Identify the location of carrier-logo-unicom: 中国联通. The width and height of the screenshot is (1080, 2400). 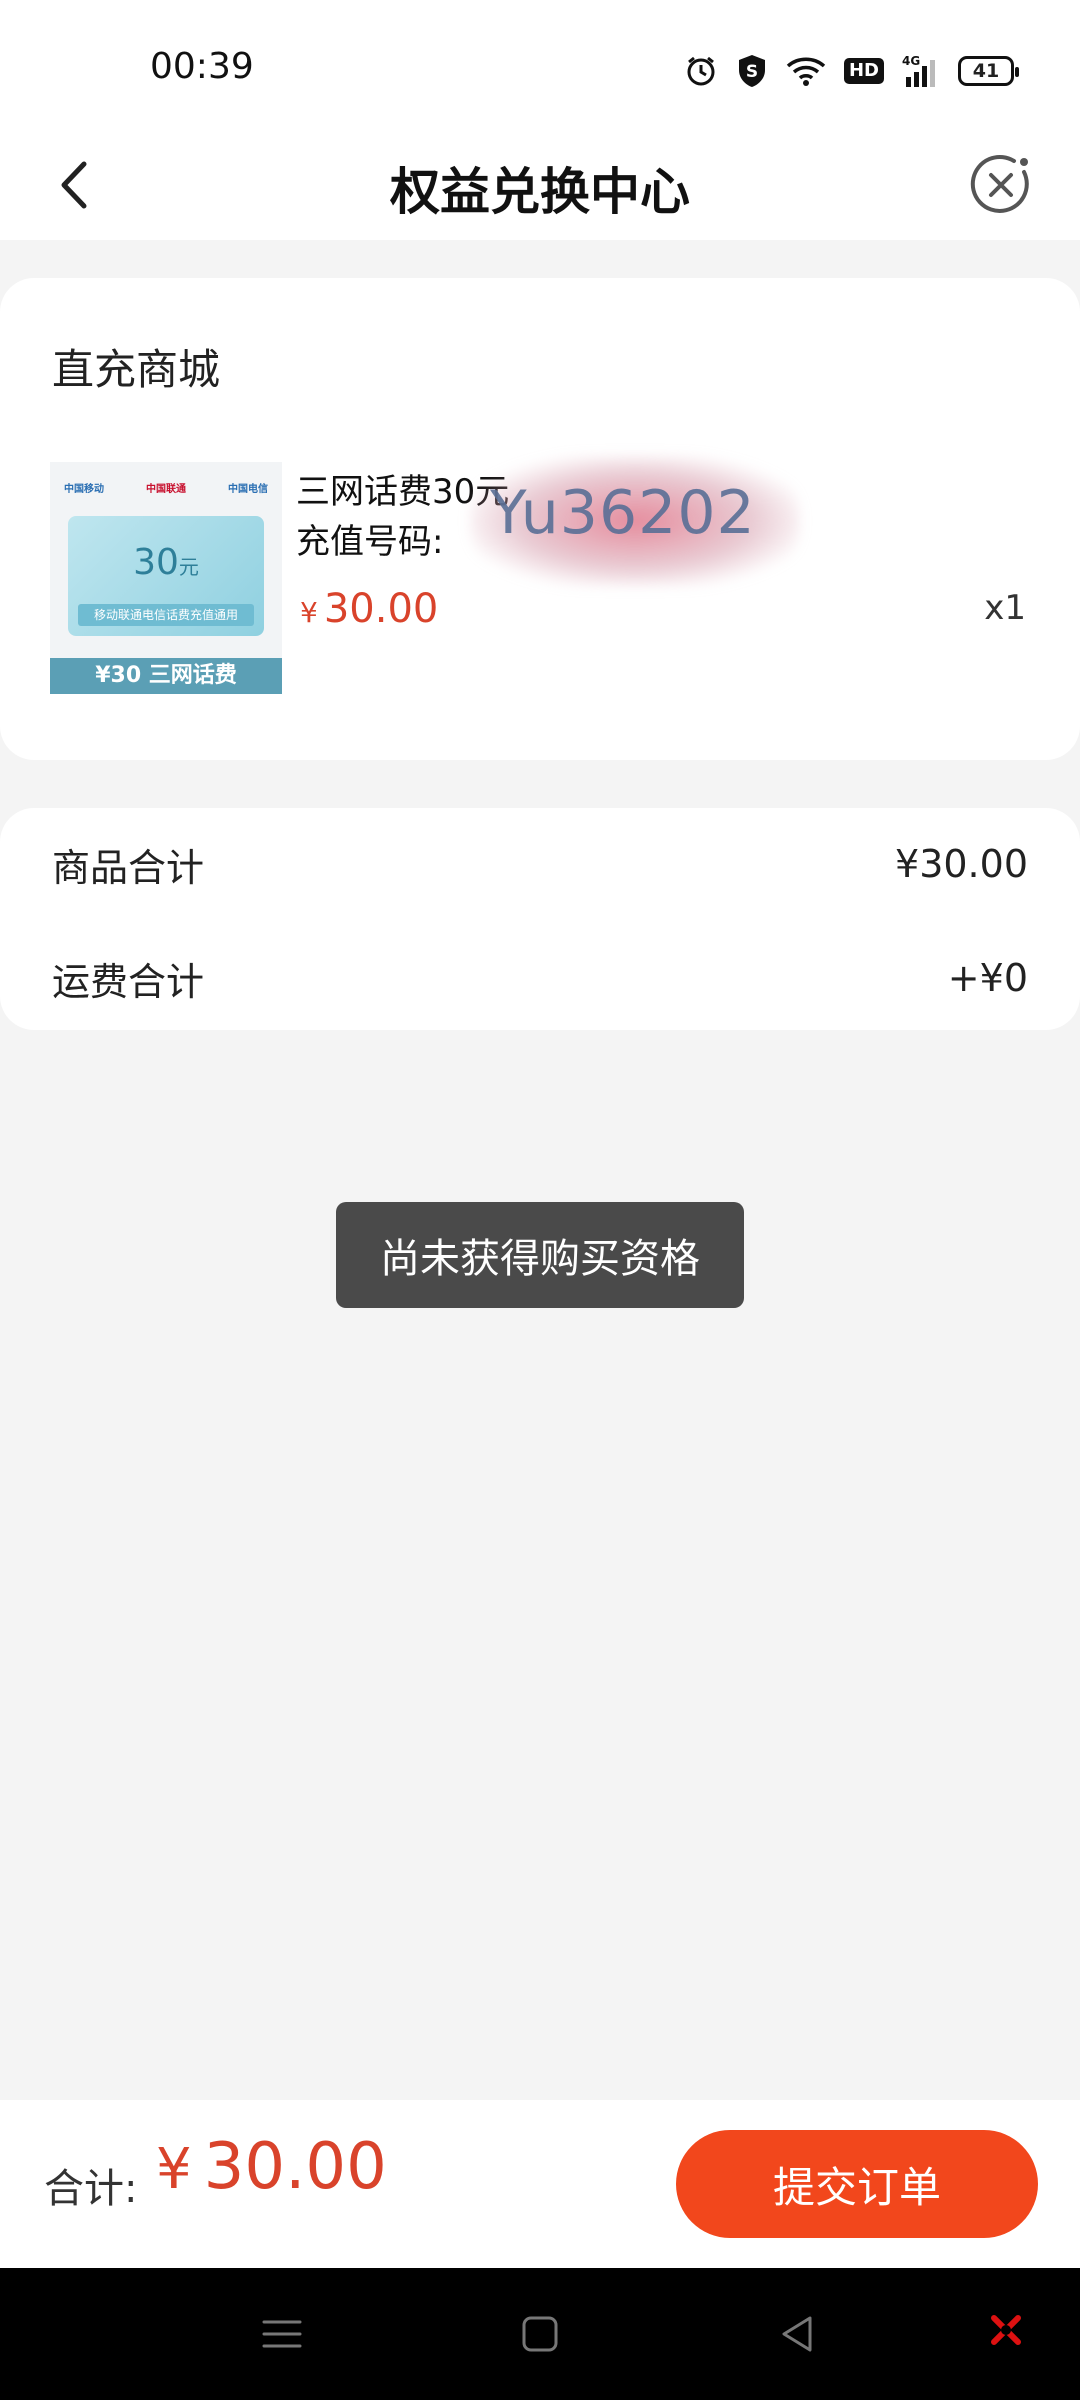
(166, 489).